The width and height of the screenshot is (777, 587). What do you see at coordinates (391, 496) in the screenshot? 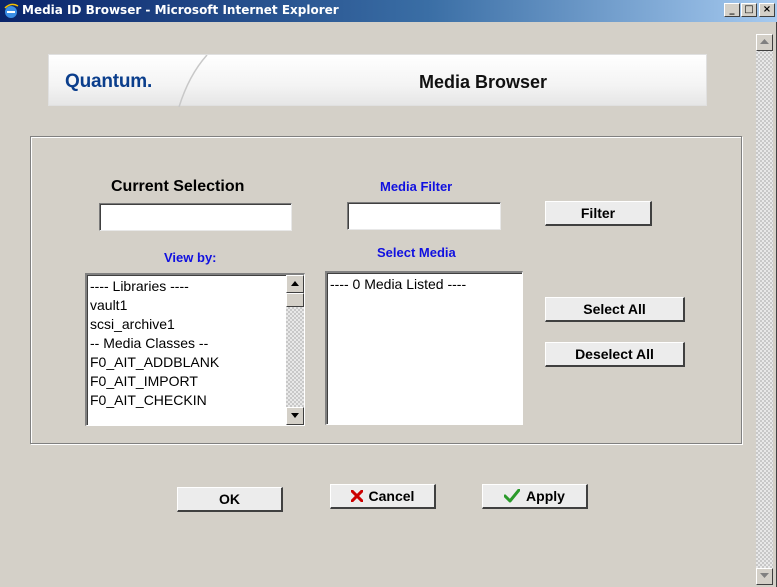
I see `cancel-label: Cancel` at bounding box center [391, 496].